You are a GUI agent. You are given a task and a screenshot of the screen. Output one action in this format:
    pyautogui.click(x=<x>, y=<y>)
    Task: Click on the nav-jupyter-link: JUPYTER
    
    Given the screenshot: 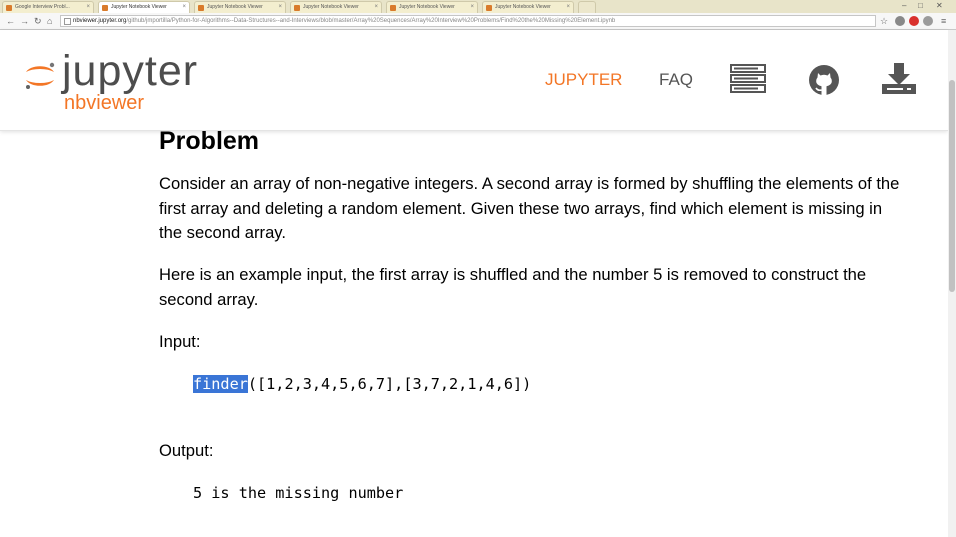 What is the action you would take?
    pyautogui.click(x=583, y=80)
    